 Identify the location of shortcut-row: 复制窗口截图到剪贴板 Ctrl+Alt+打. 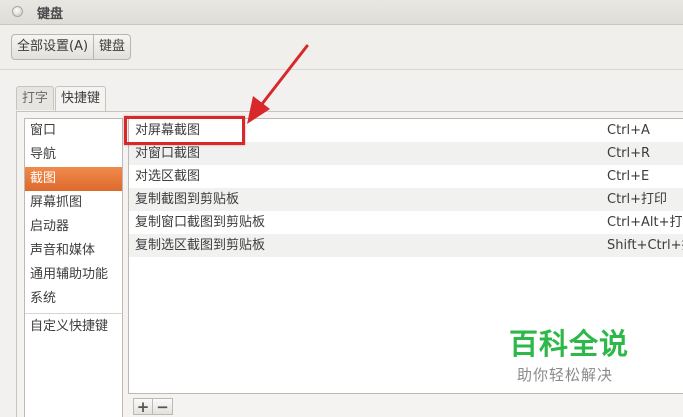
(406, 222).